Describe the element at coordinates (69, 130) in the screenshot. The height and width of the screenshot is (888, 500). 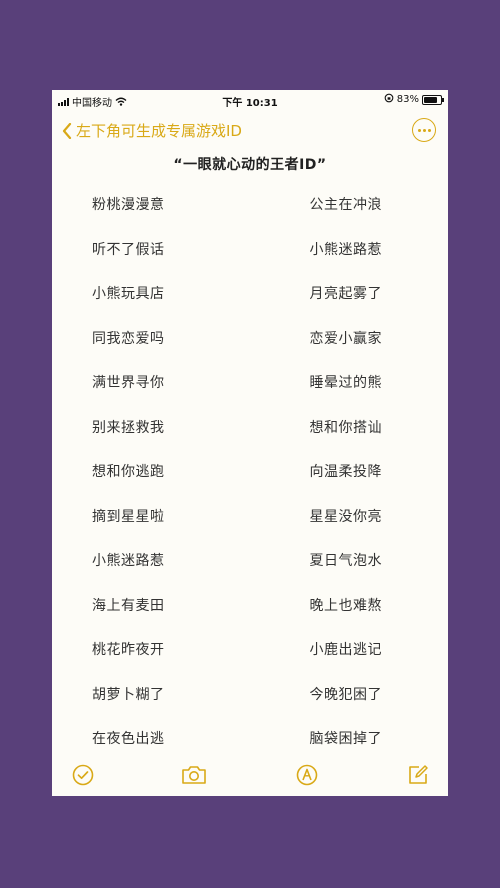
I see `chevron-left-icon` at that location.